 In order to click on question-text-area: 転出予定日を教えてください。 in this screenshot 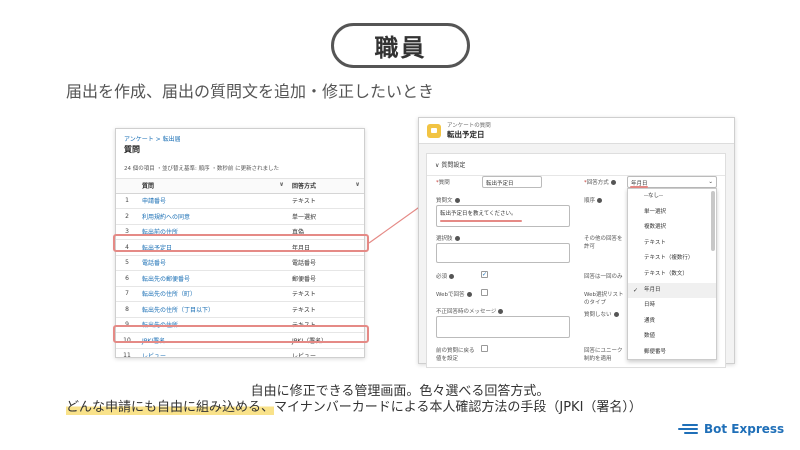, I will do `click(503, 216)`.